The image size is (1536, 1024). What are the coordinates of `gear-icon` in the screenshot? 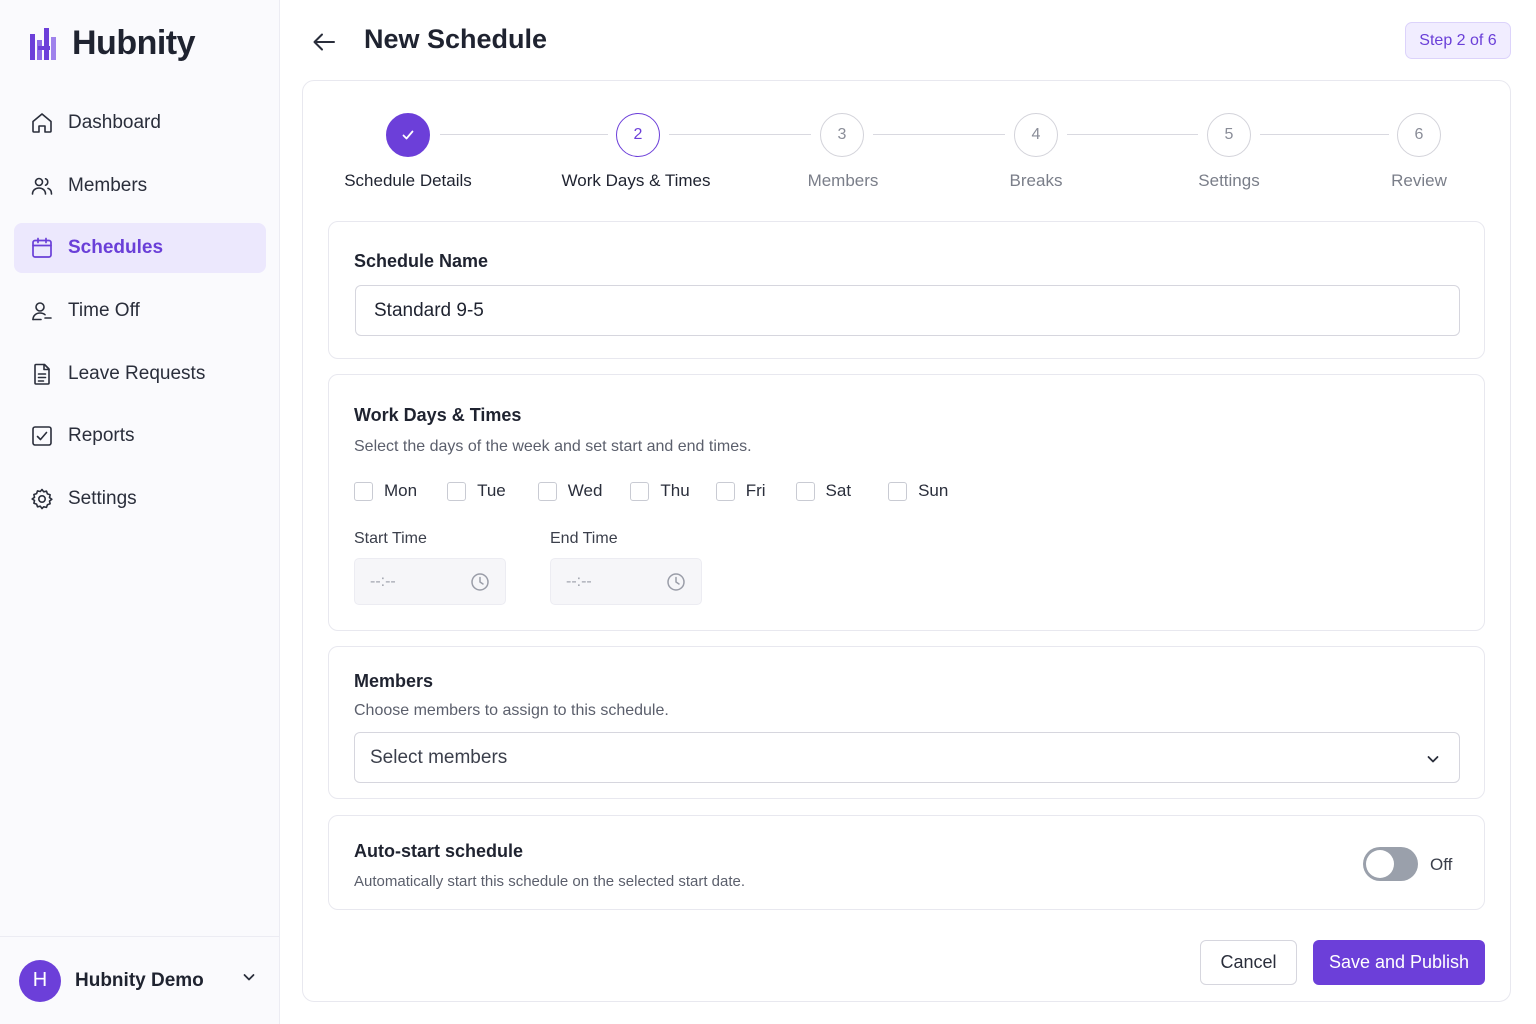 It's located at (42, 499).